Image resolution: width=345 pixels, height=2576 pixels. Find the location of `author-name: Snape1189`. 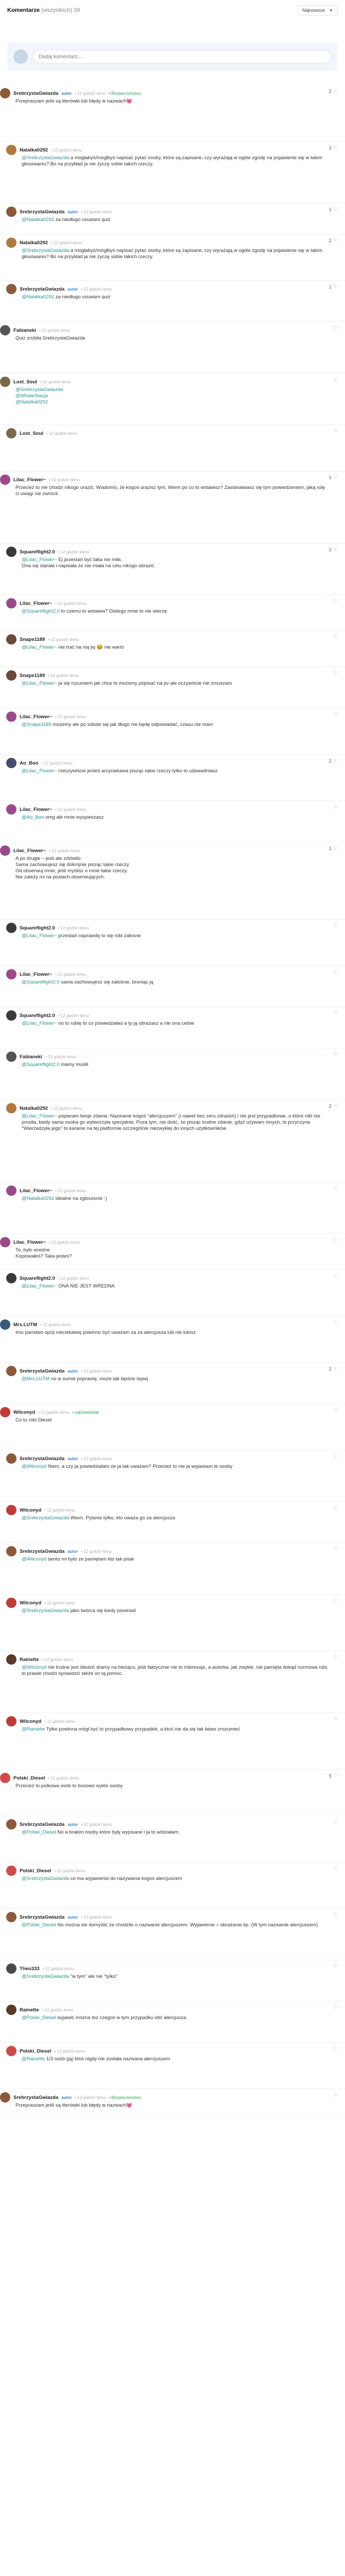

author-name: Snape1189 is located at coordinates (32, 639).